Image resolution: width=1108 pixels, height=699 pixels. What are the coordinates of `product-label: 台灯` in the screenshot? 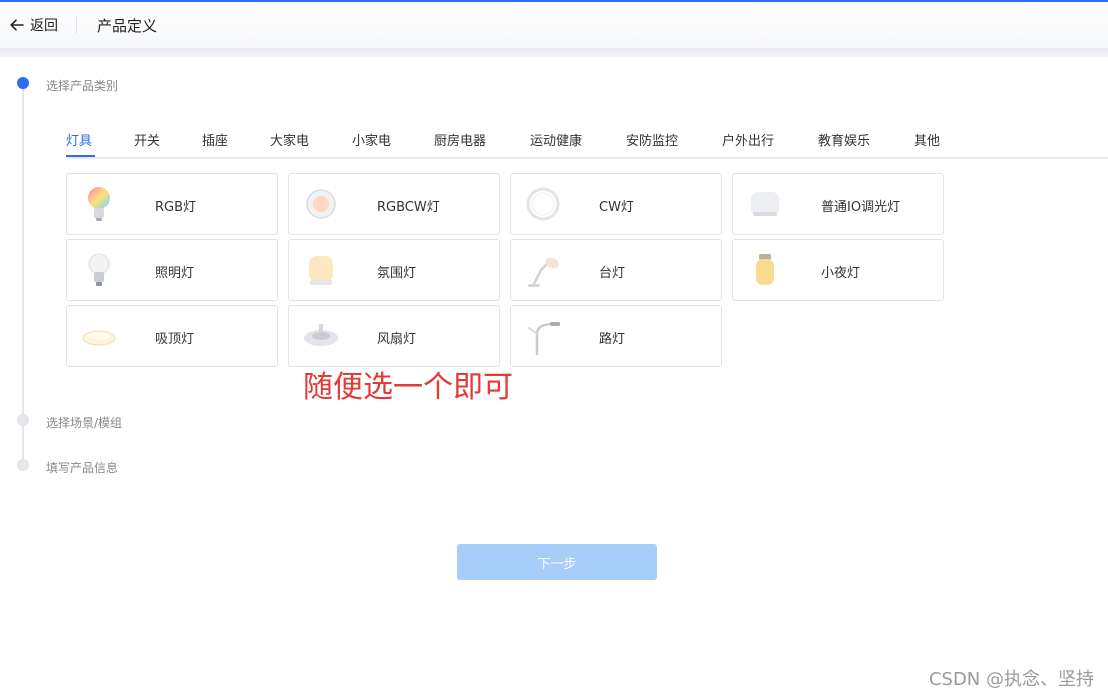 It's located at (612, 273).